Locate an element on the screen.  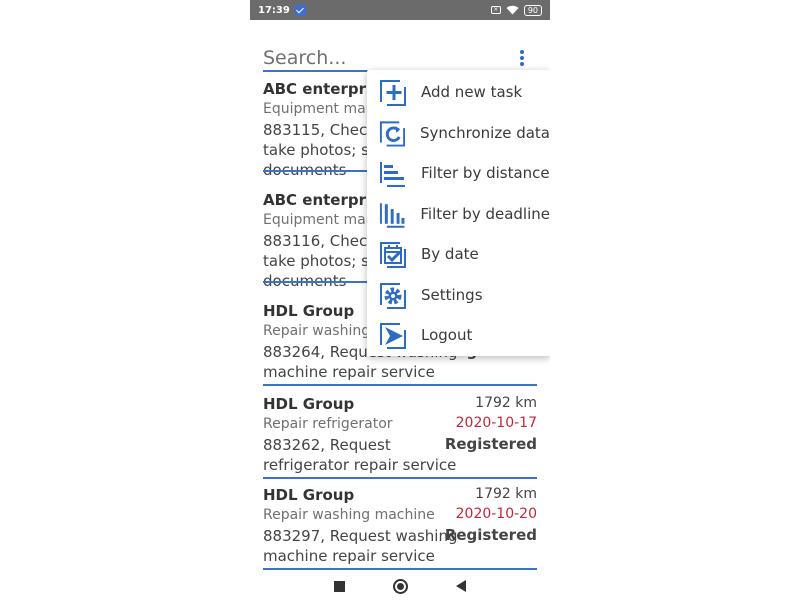
menu-item-by-date: By date is located at coordinates (458, 254).